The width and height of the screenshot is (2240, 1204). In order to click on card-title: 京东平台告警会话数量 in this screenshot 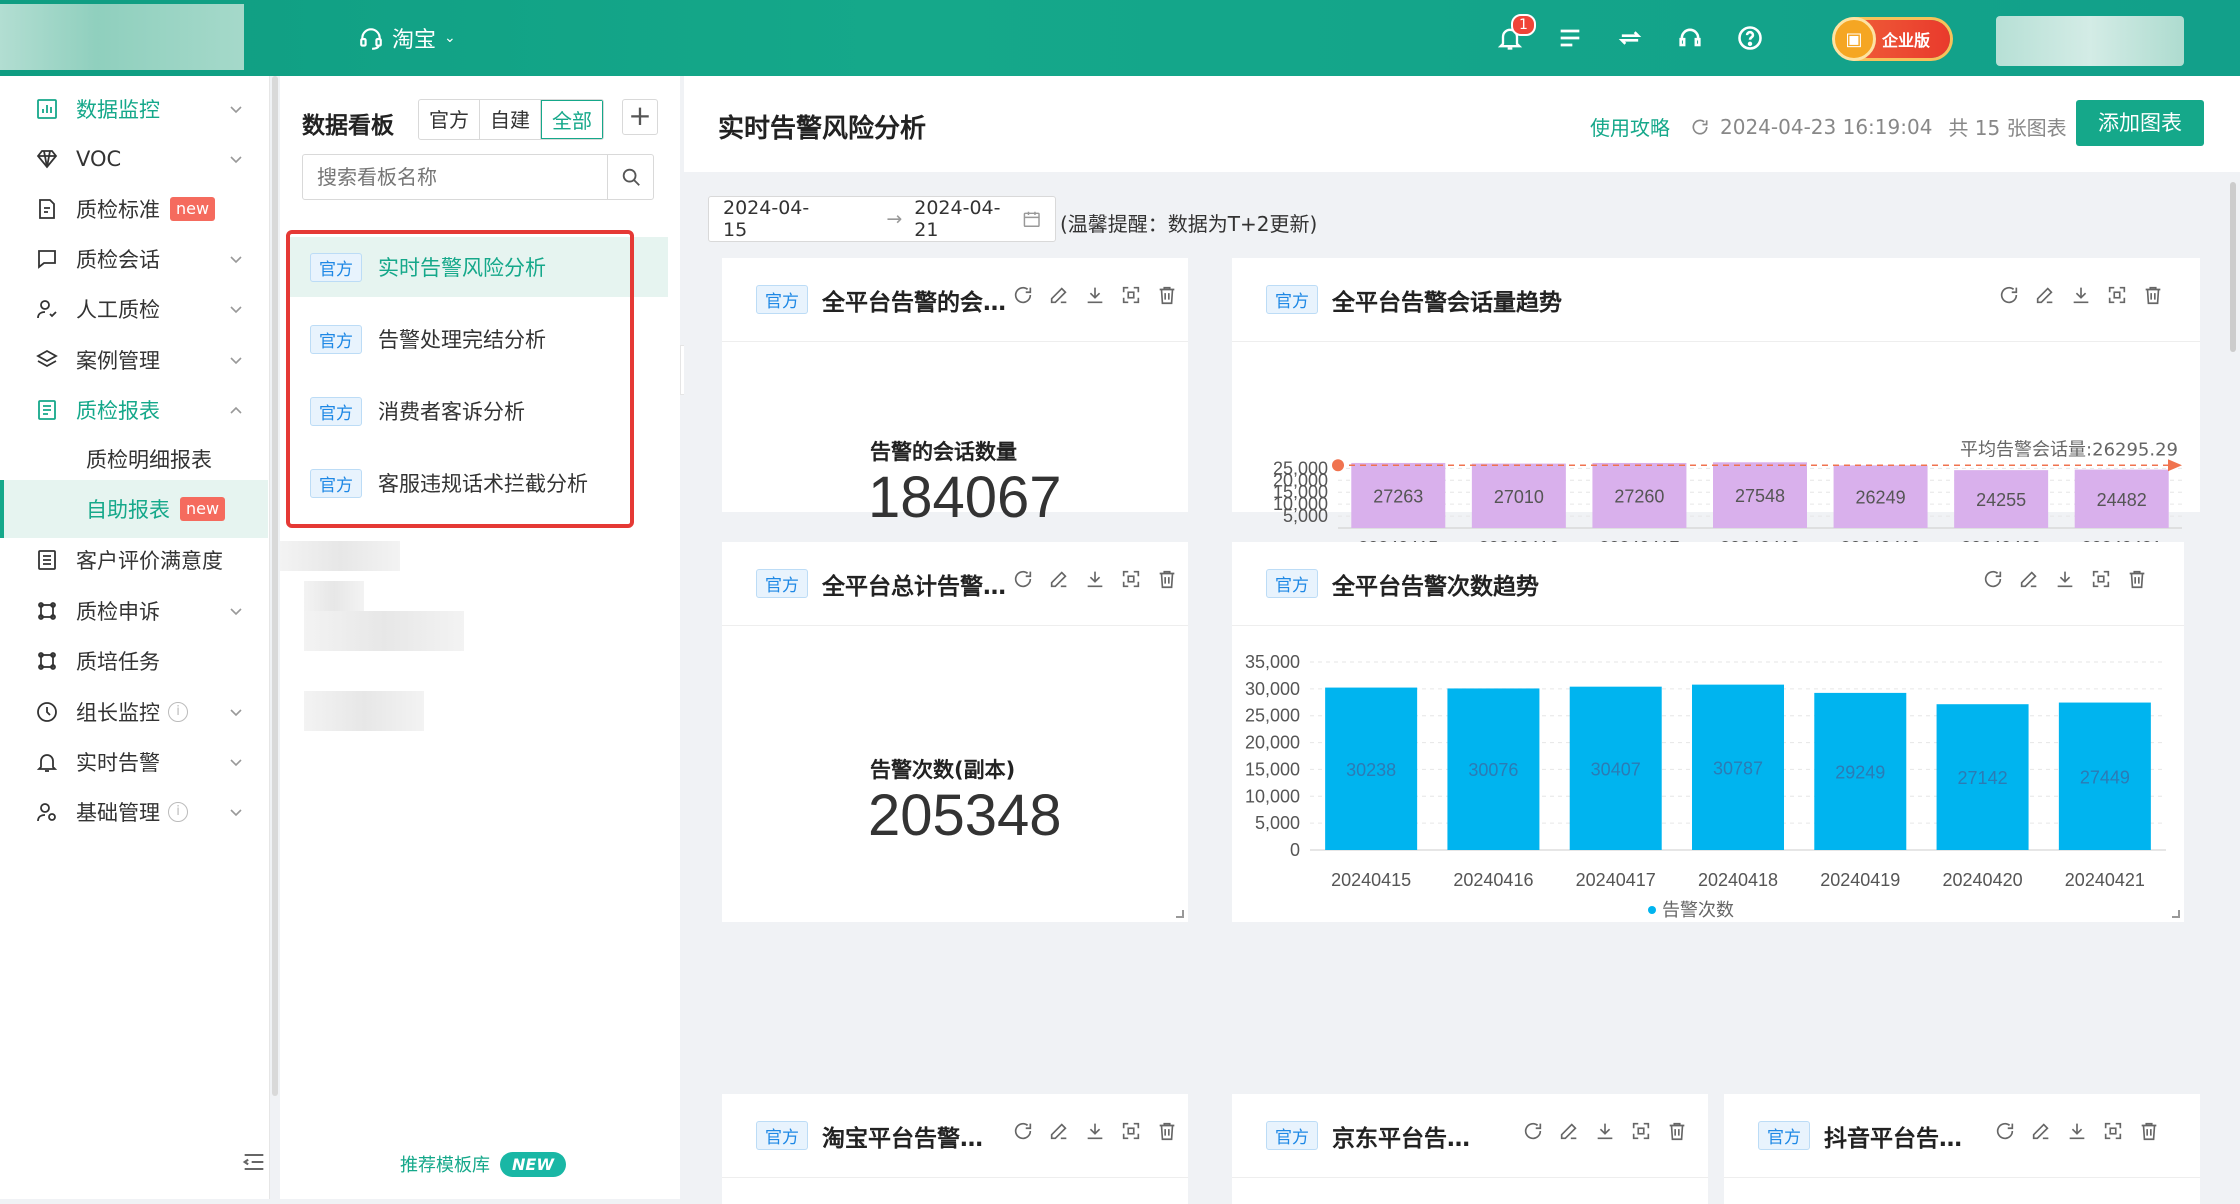, I will do `click(1407, 1138)`.